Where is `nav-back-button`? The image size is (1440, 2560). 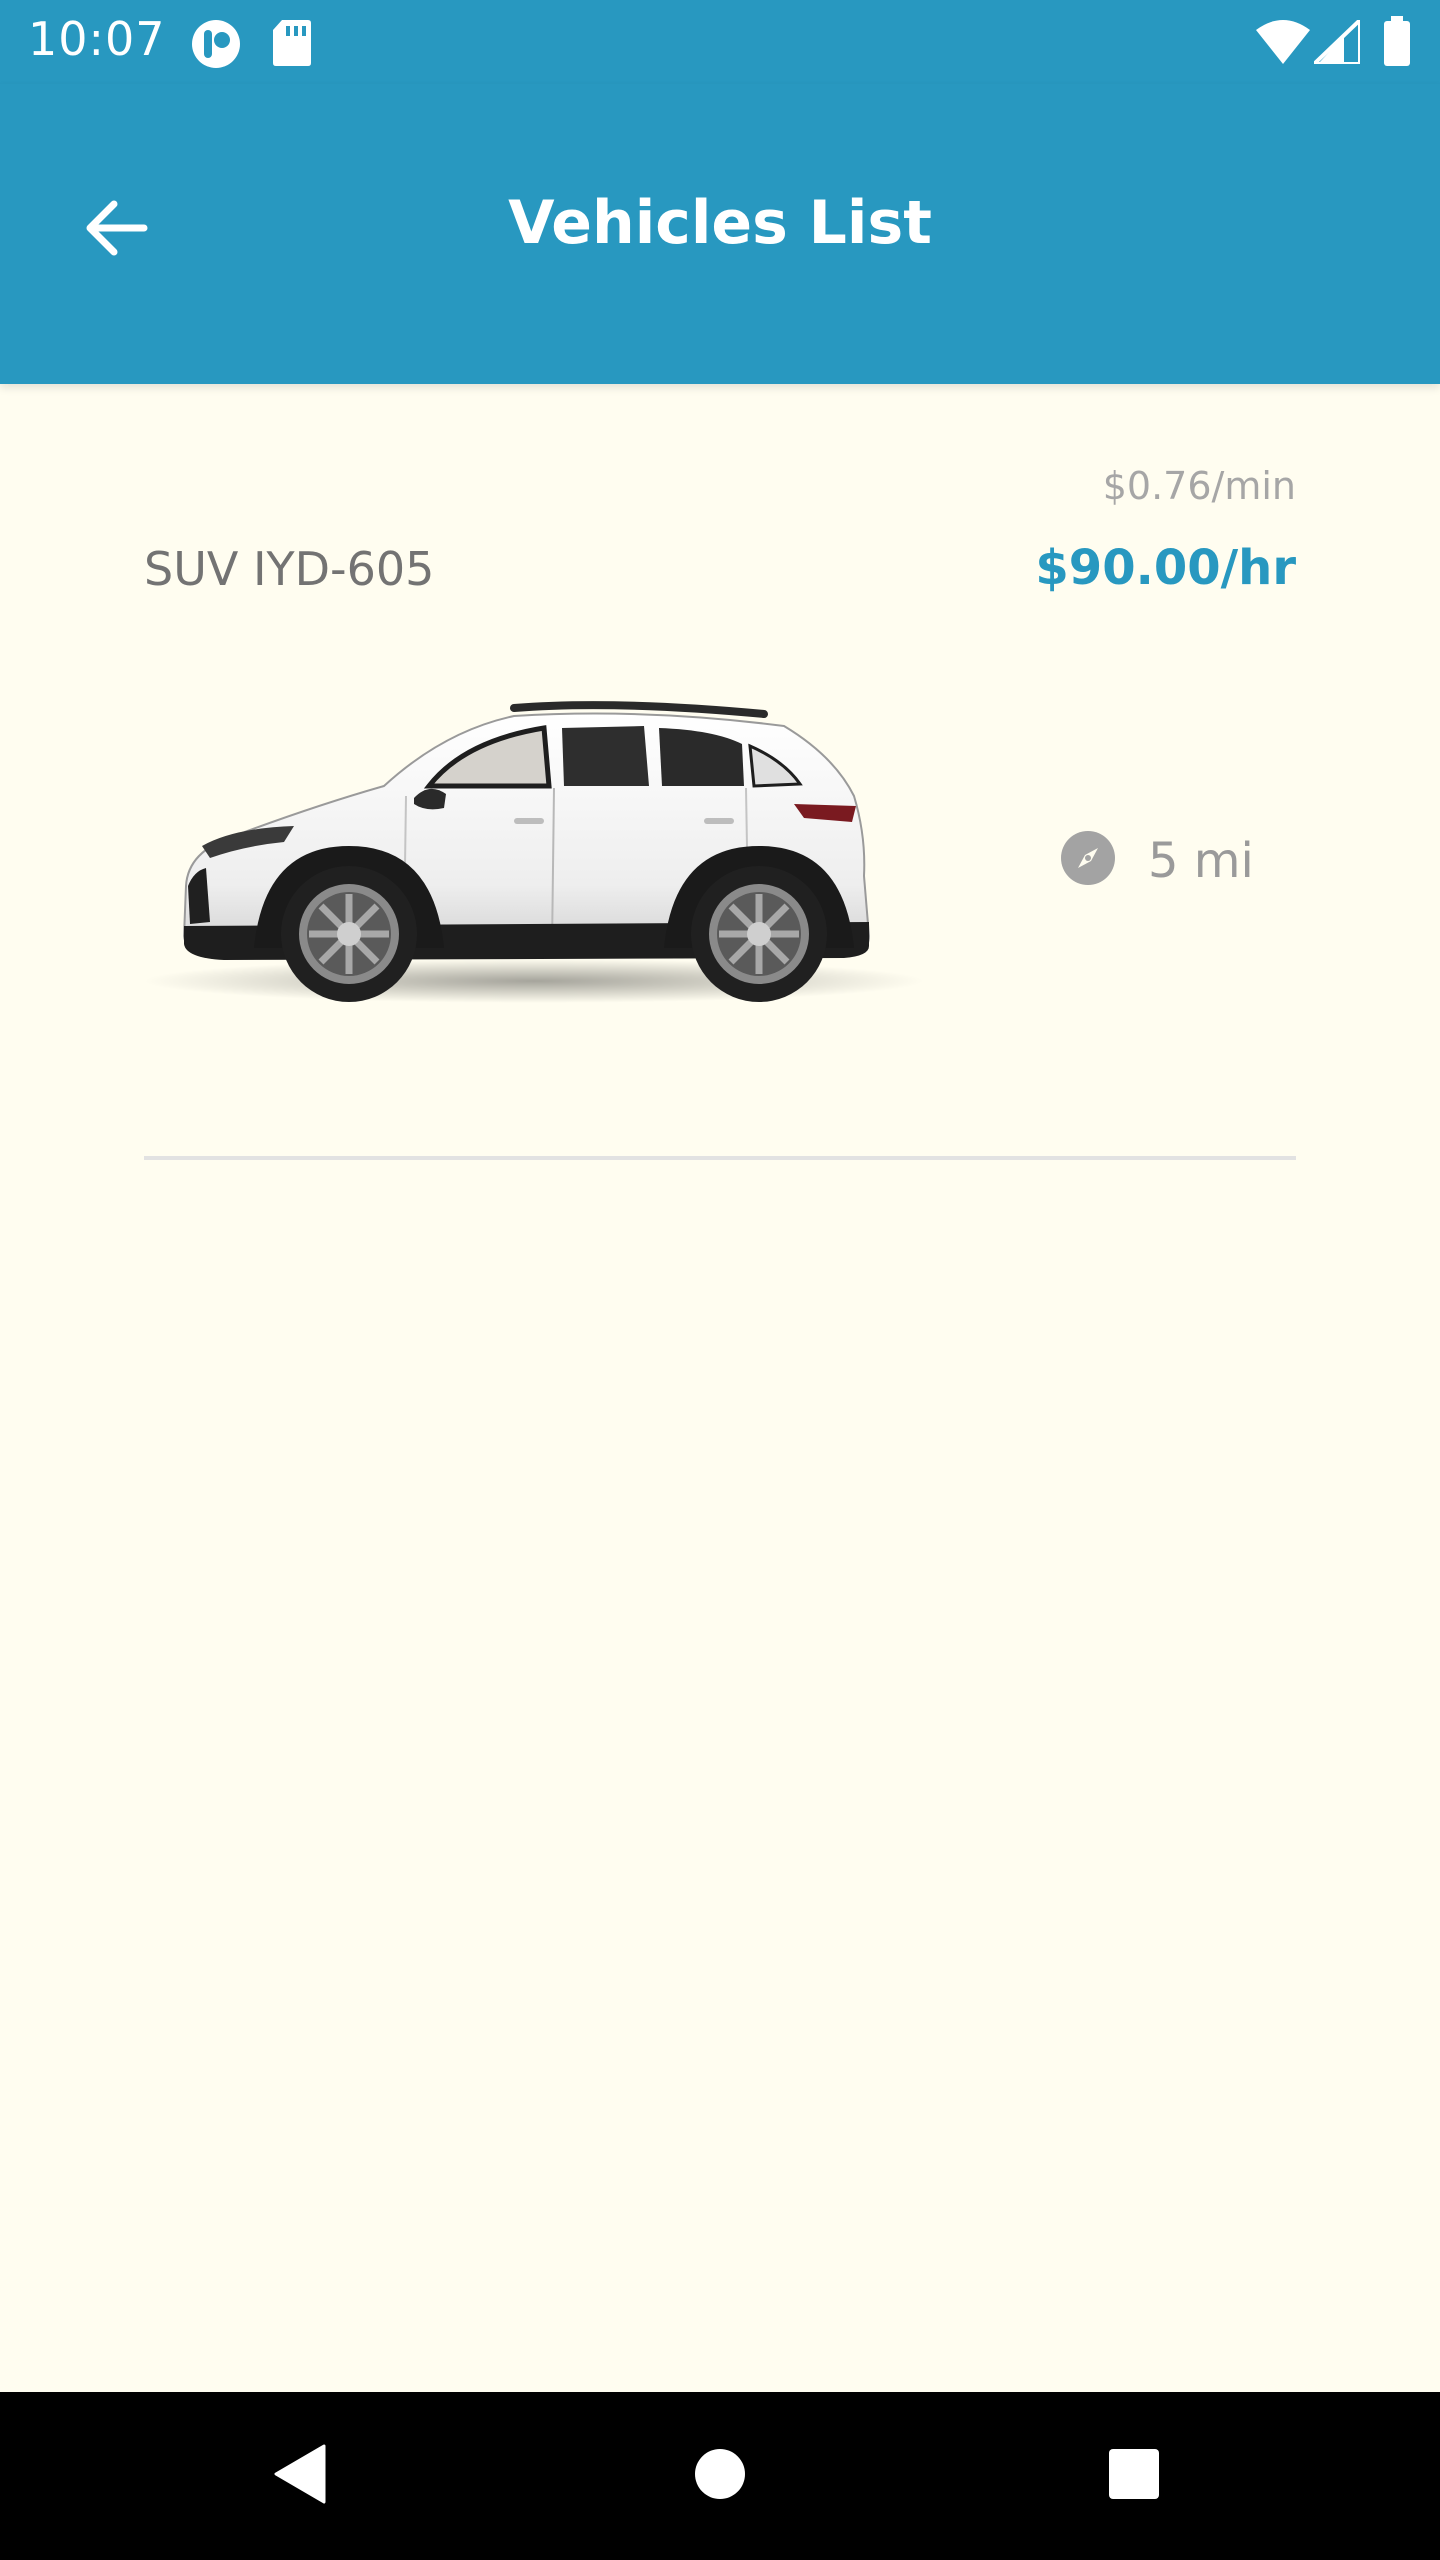
nav-back-button is located at coordinates (300, 2476).